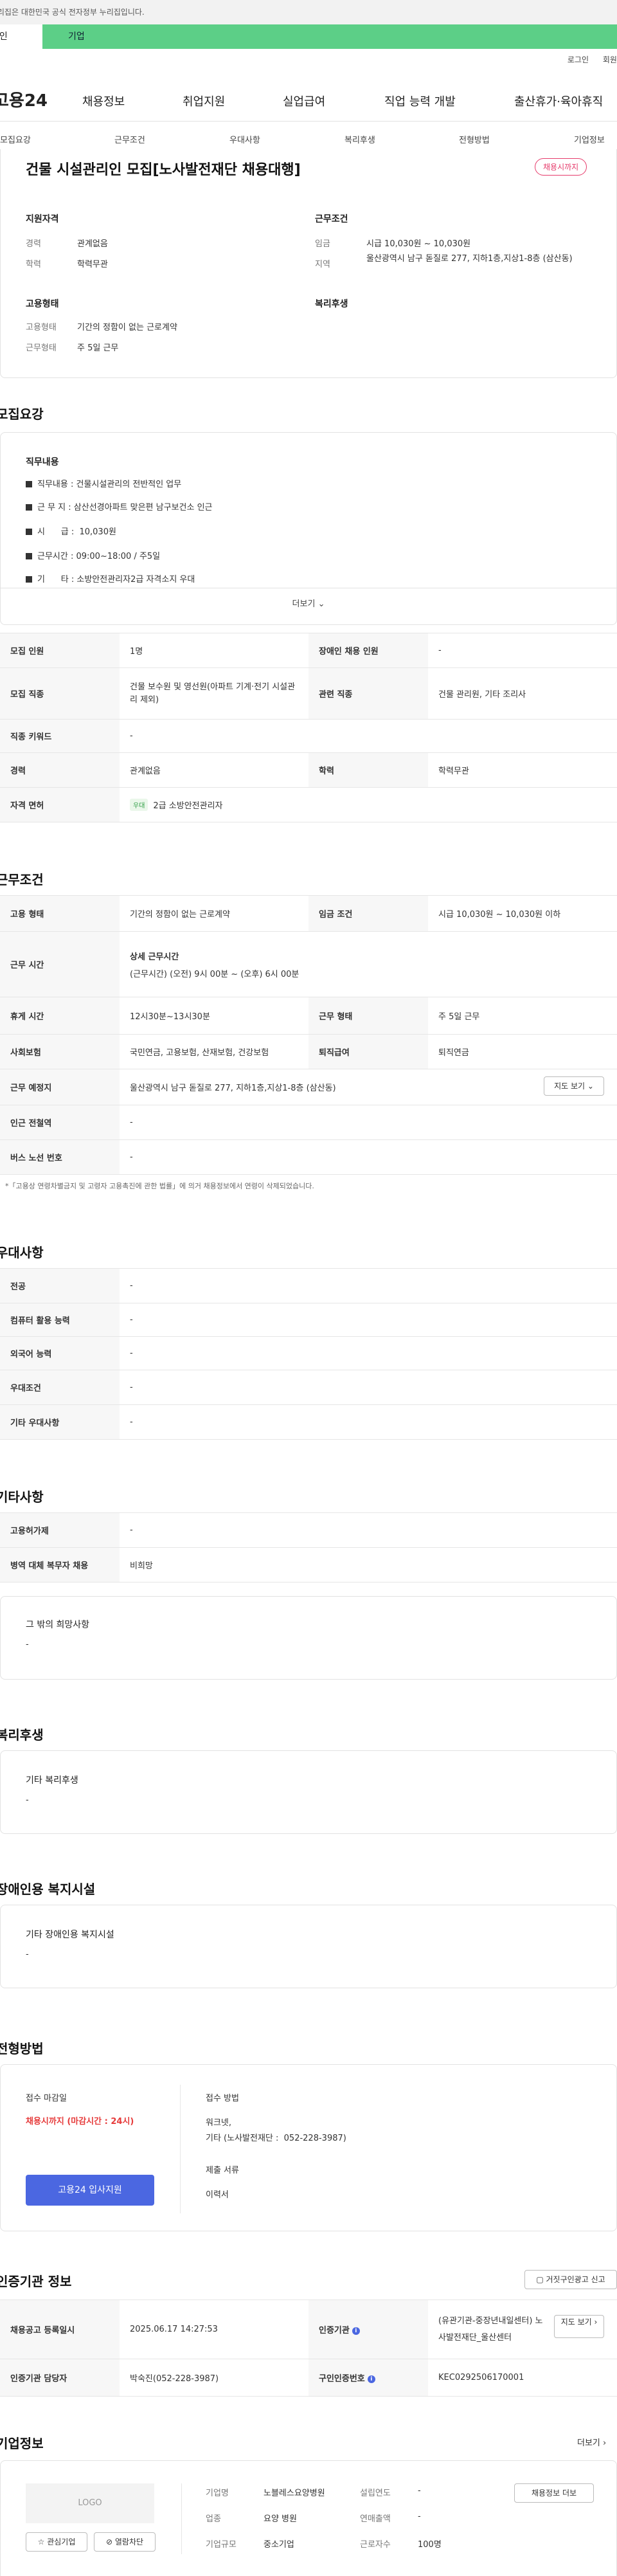  What do you see at coordinates (376, 2519) in the screenshot?
I see `revenue-label: 연매출액` at bounding box center [376, 2519].